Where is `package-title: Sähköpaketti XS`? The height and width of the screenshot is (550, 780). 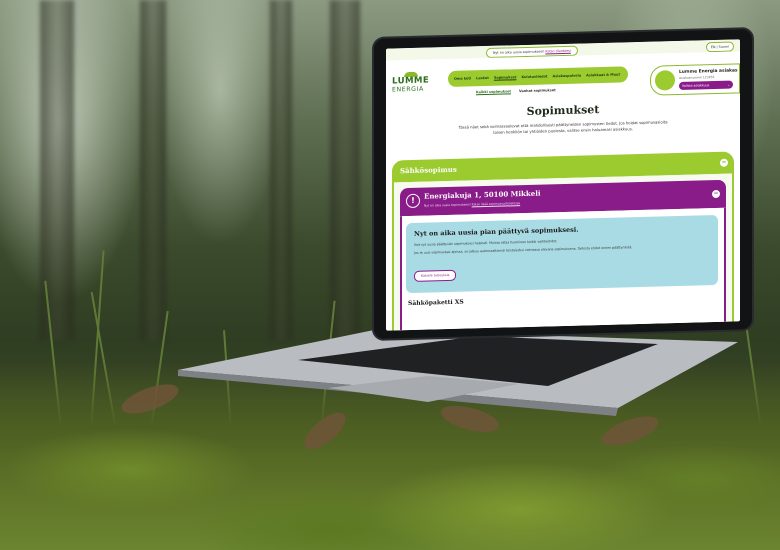
package-title: Sähköpaketti XS is located at coordinates (436, 303).